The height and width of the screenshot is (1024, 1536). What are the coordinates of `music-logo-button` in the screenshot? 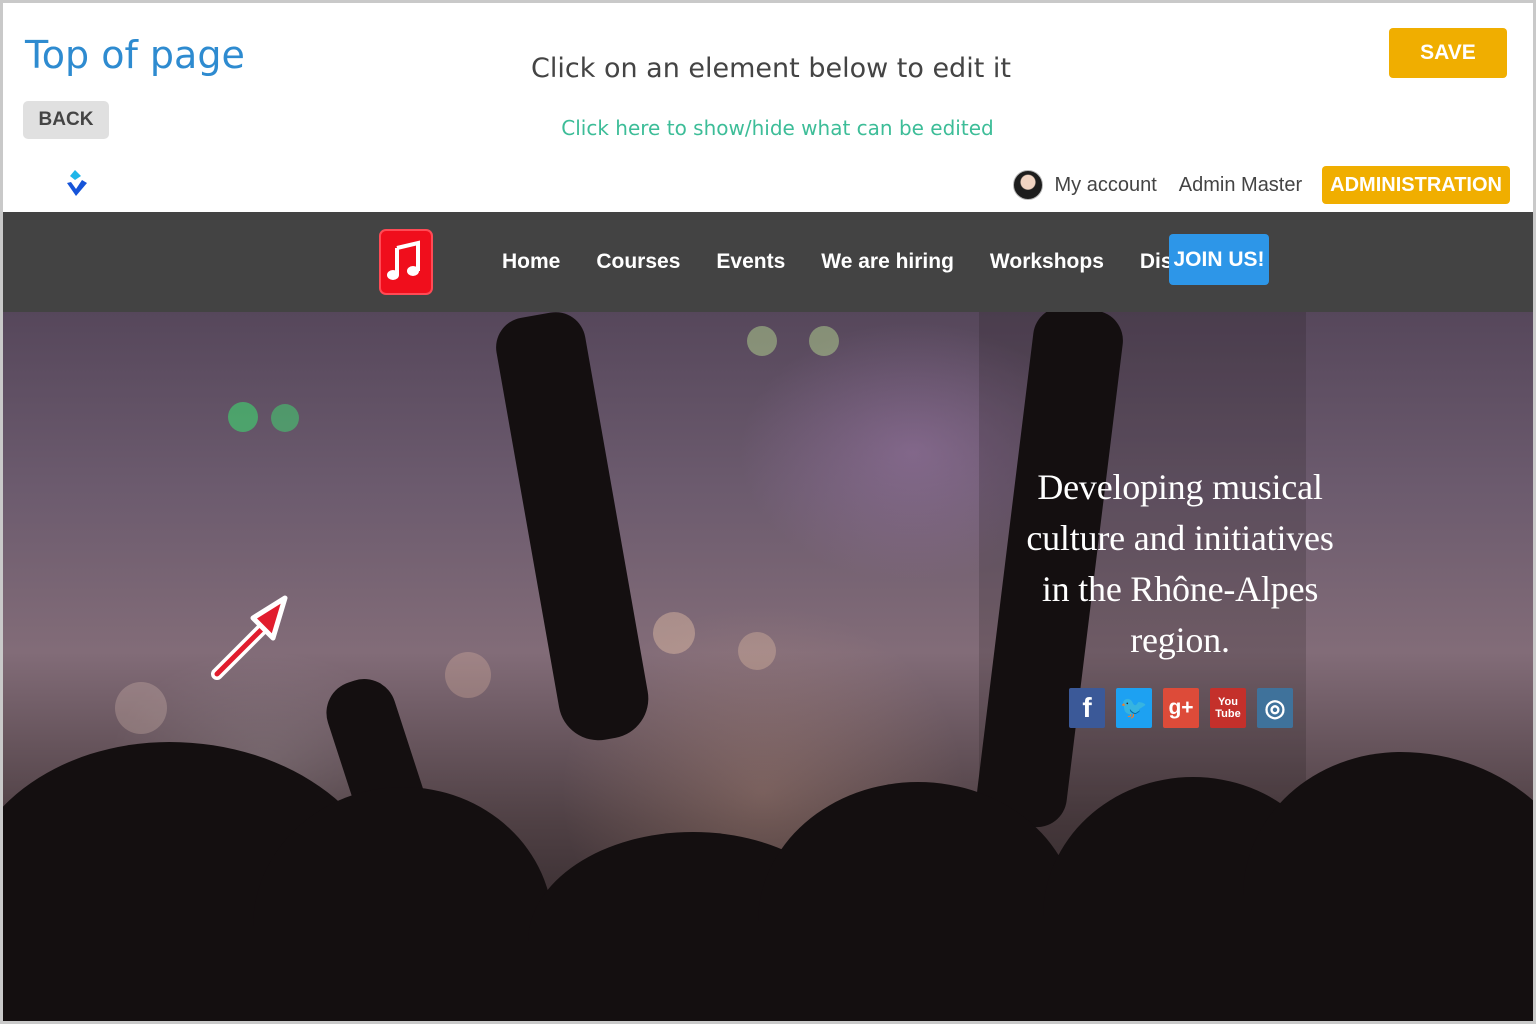 It's located at (406, 262).